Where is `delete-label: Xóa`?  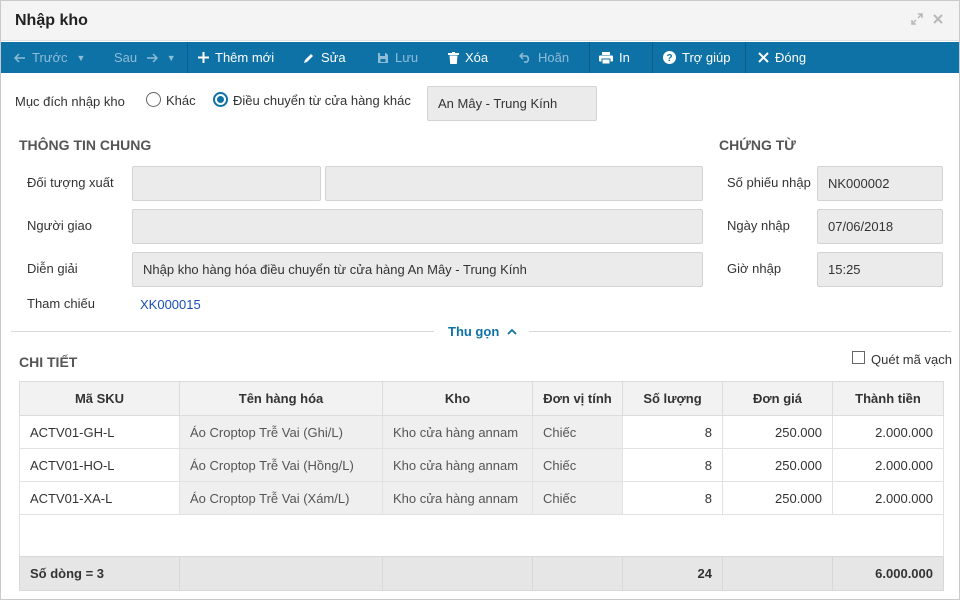
delete-label: Xóa is located at coordinates (477, 57).